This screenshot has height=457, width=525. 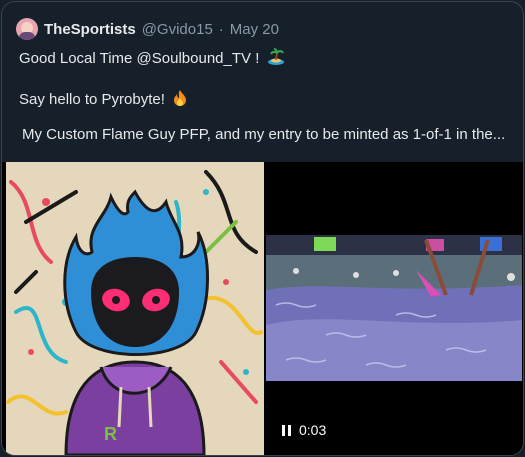 What do you see at coordinates (92, 99) in the screenshot?
I see `tweet-text-2: Say hello to Pyrobyte!` at bounding box center [92, 99].